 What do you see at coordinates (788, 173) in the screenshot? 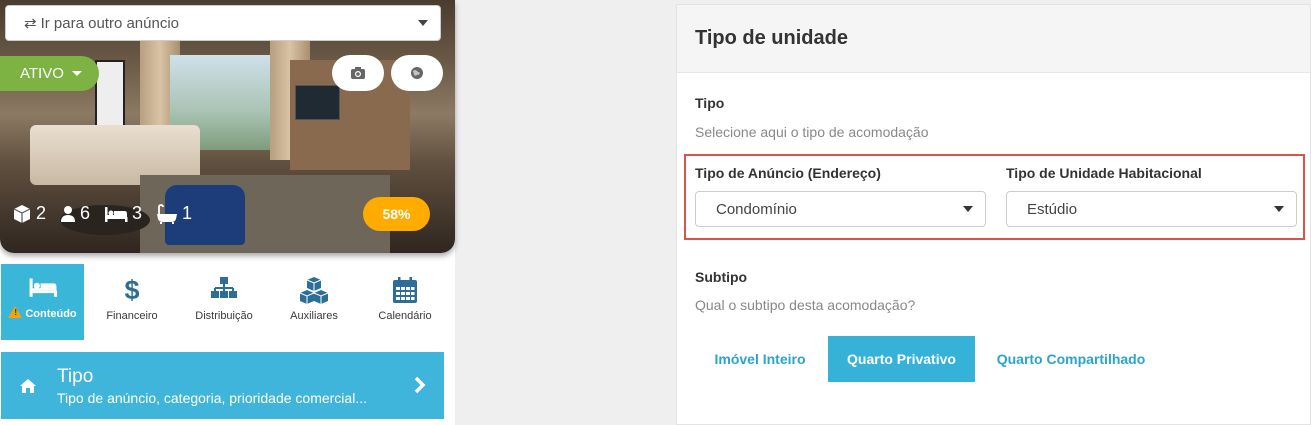
I see `anuncio-type-label: Tipo de Anúncio (Endereço)` at bounding box center [788, 173].